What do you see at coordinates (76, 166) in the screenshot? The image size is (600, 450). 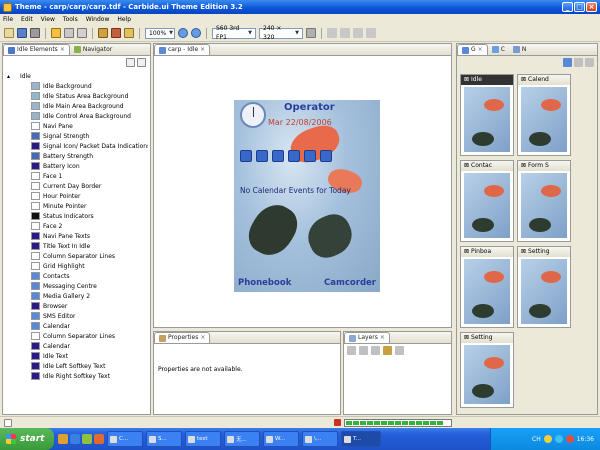 I see `tree-item: Battery Icon` at bounding box center [76, 166].